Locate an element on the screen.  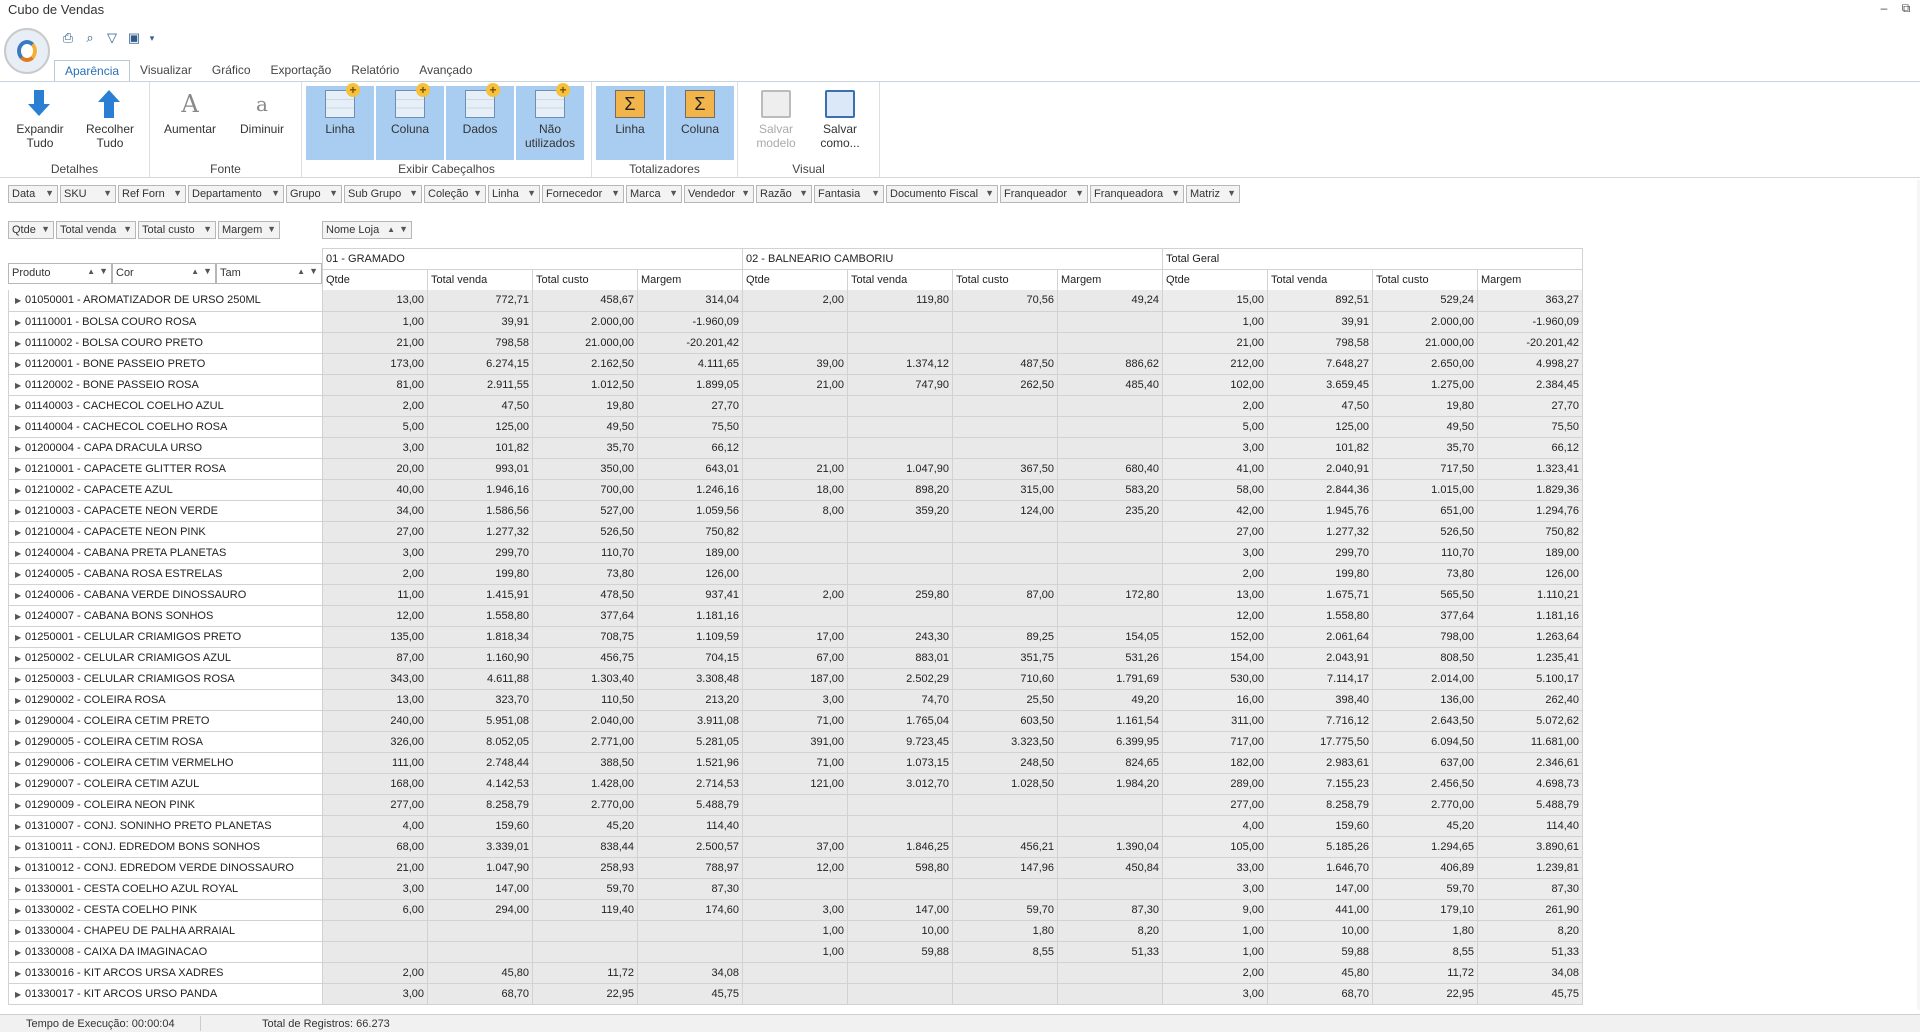
data-cell: 1.181,16 is located at coordinates (690, 616).